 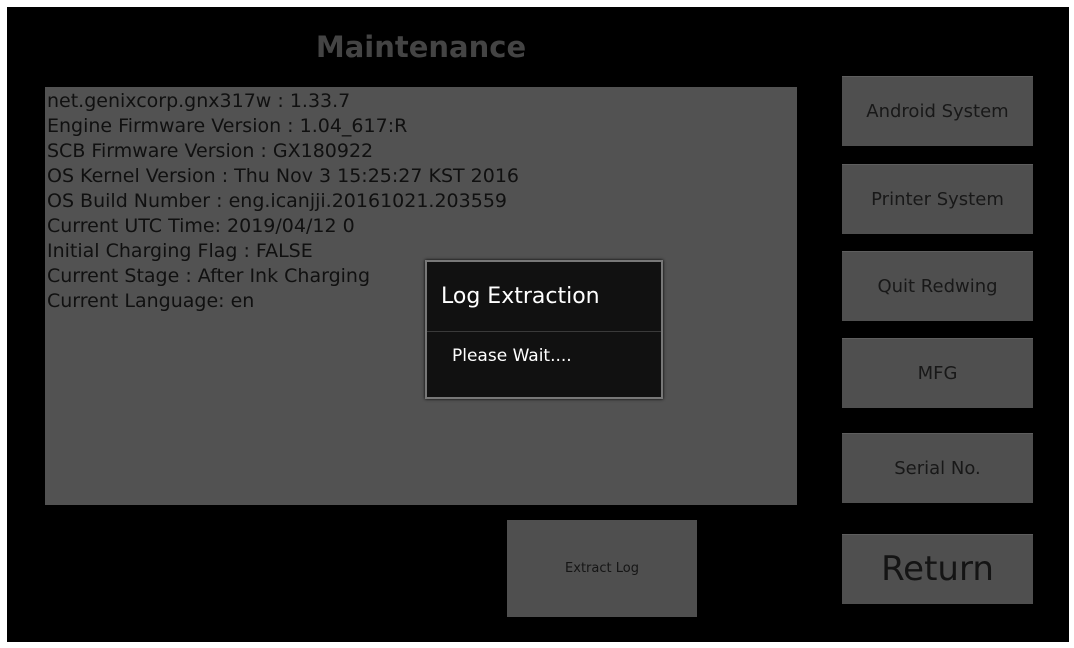 I want to click on mfg-button: MFG, so click(x=937, y=373).